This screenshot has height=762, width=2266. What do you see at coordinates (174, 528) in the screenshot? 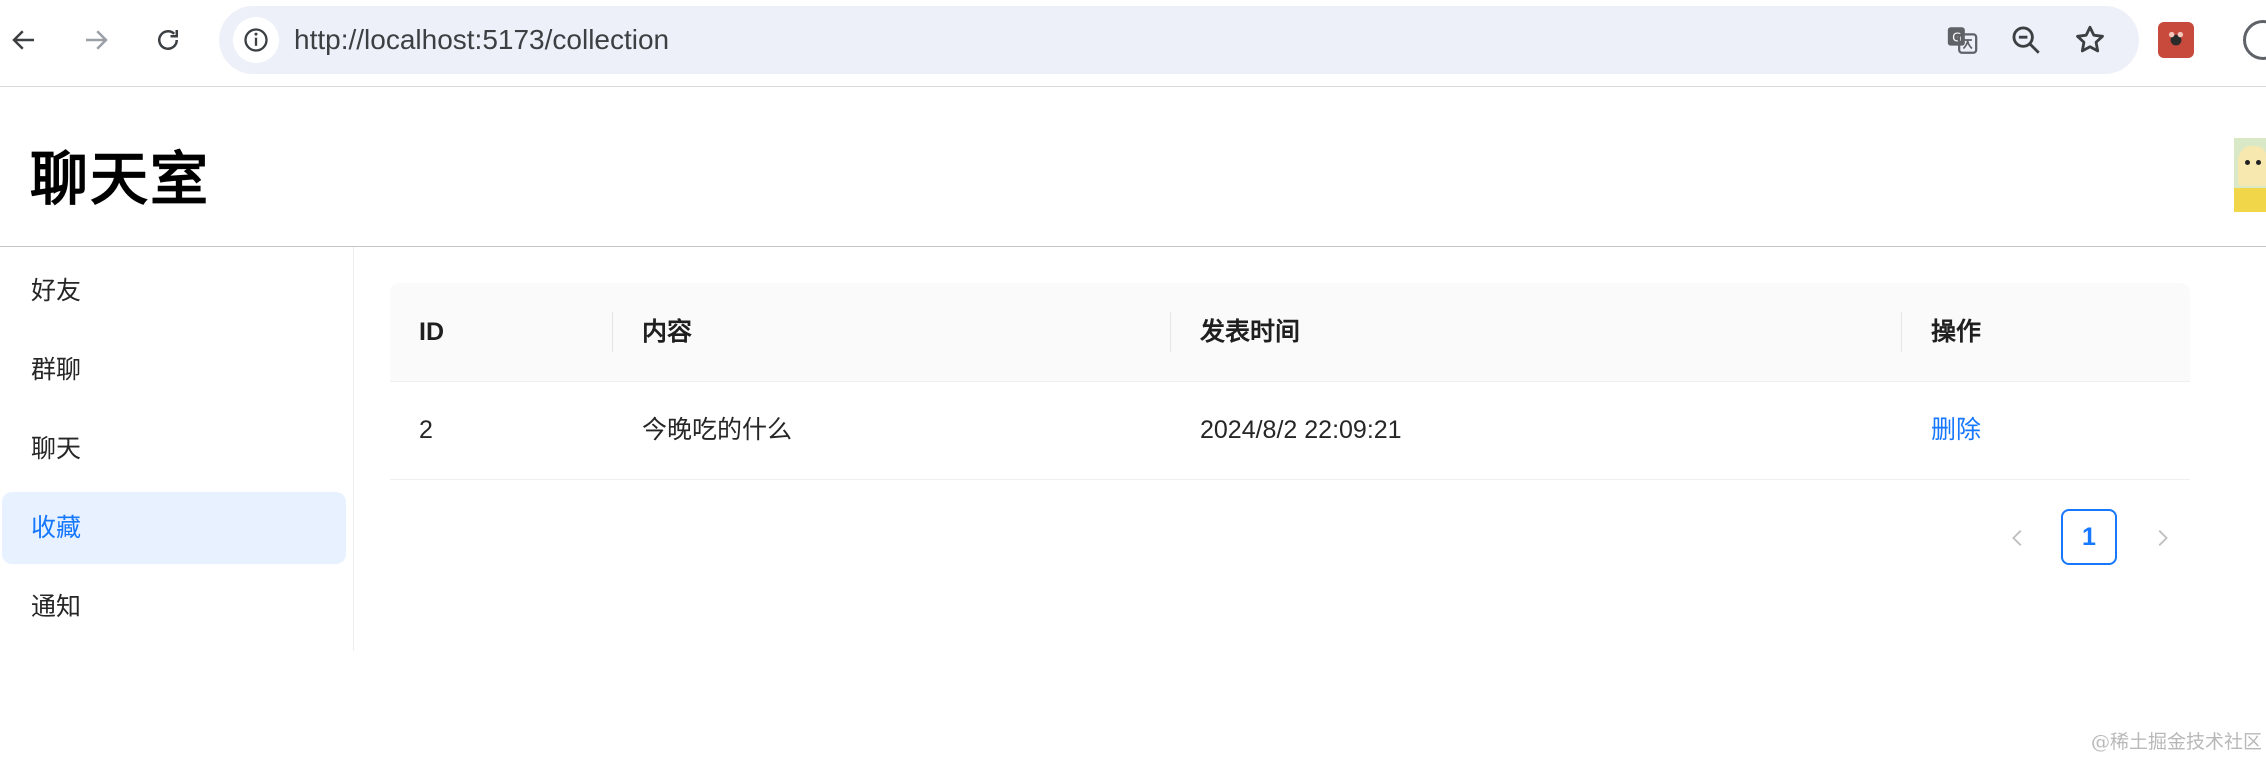
I see `sidebar-item-collection: 收藏` at bounding box center [174, 528].